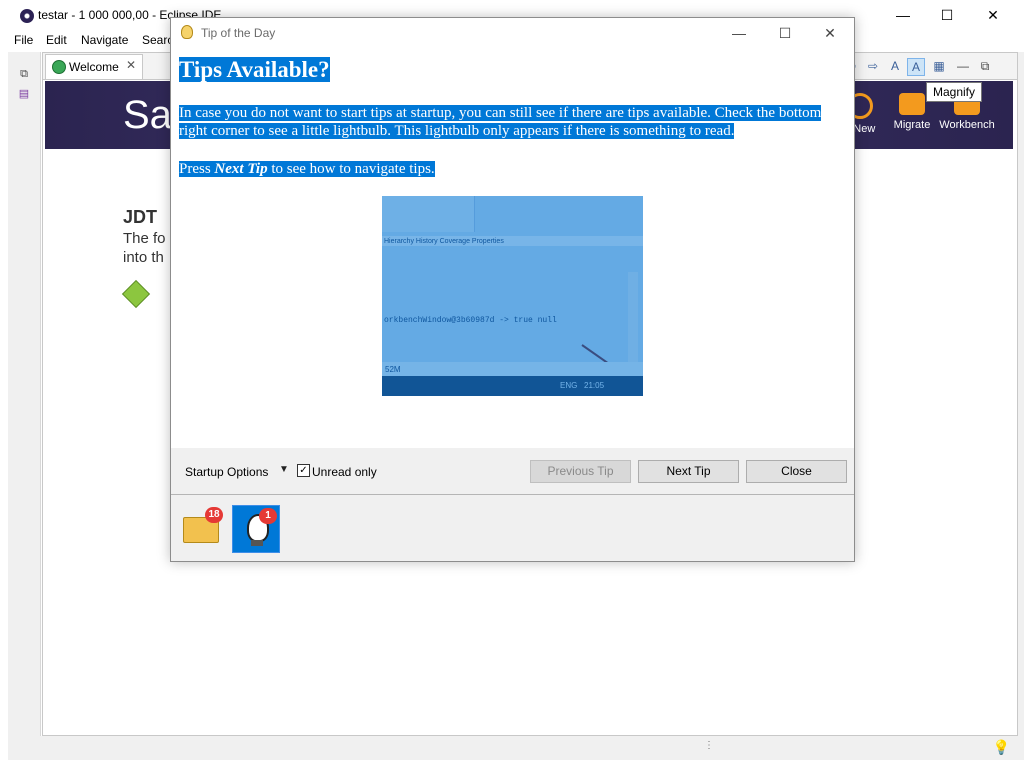 This screenshot has height=768, width=1024. What do you see at coordinates (140, 217) in the screenshot?
I see `section-title: JDT` at bounding box center [140, 217].